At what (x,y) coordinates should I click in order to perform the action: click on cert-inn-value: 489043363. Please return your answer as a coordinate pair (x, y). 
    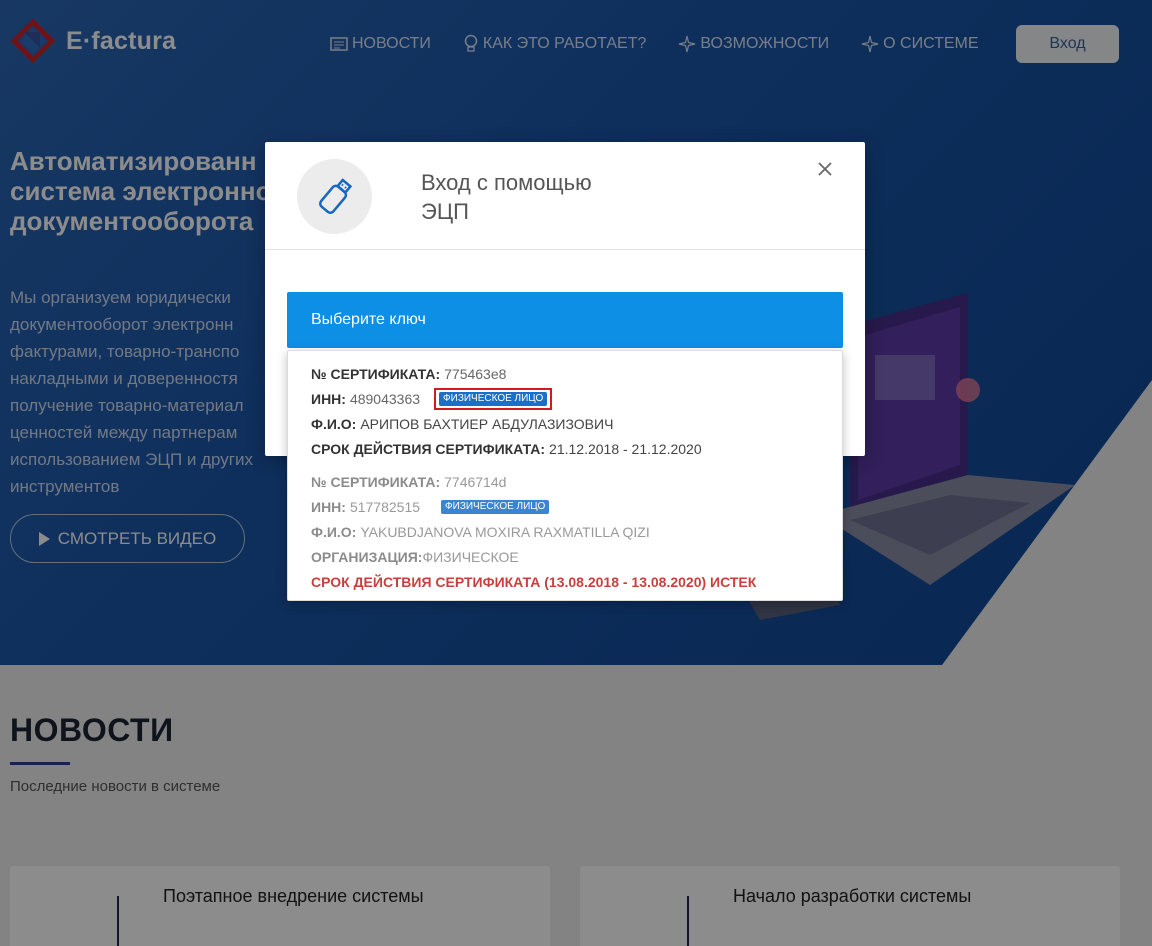
    Looking at the image, I should click on (385, 398).